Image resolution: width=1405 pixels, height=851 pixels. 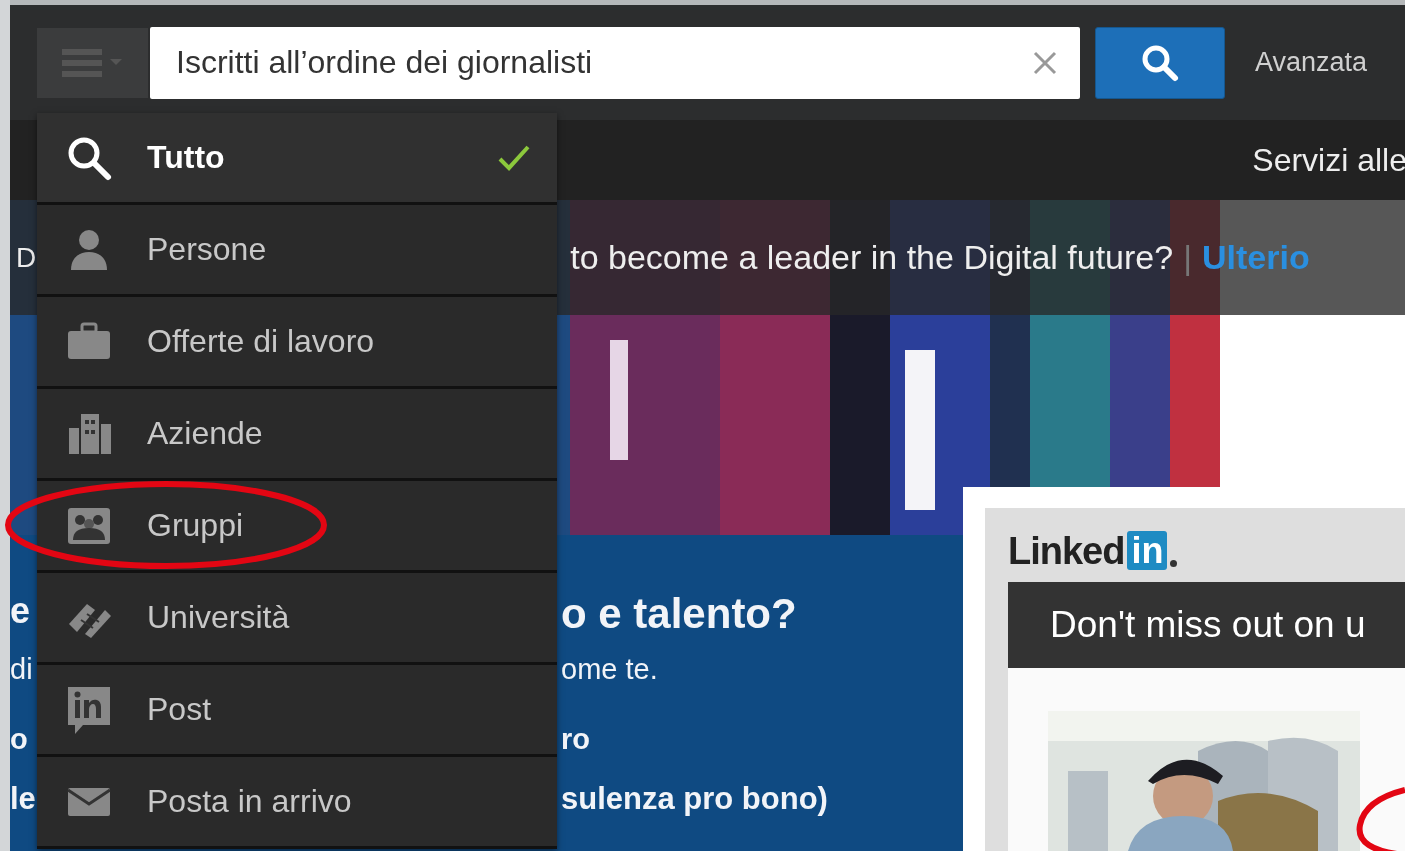 I want to click on promo-text: ome te., so click(x=610, y=671).